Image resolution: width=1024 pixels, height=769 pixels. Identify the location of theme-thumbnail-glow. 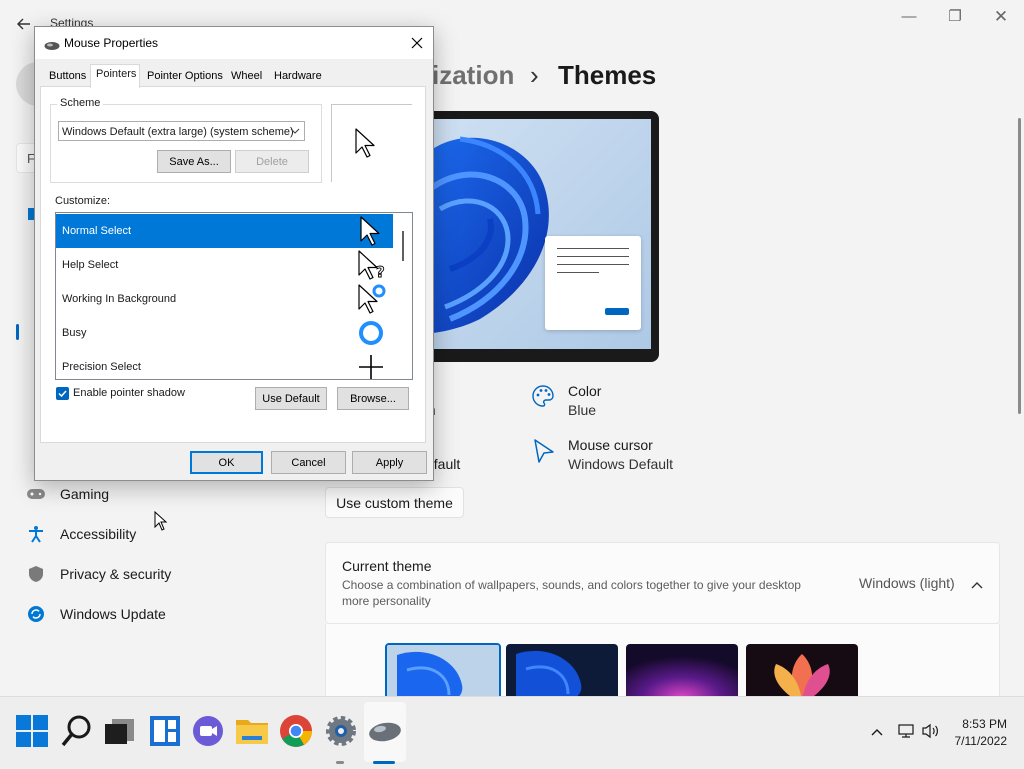
(682, 670).